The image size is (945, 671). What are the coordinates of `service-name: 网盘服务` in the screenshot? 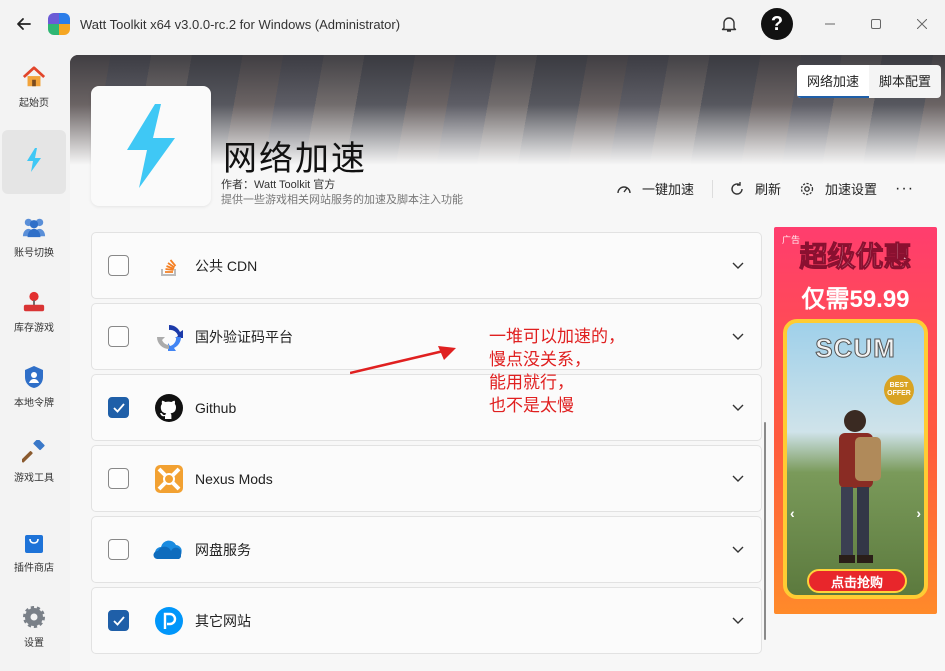 It's located at (223, 549).